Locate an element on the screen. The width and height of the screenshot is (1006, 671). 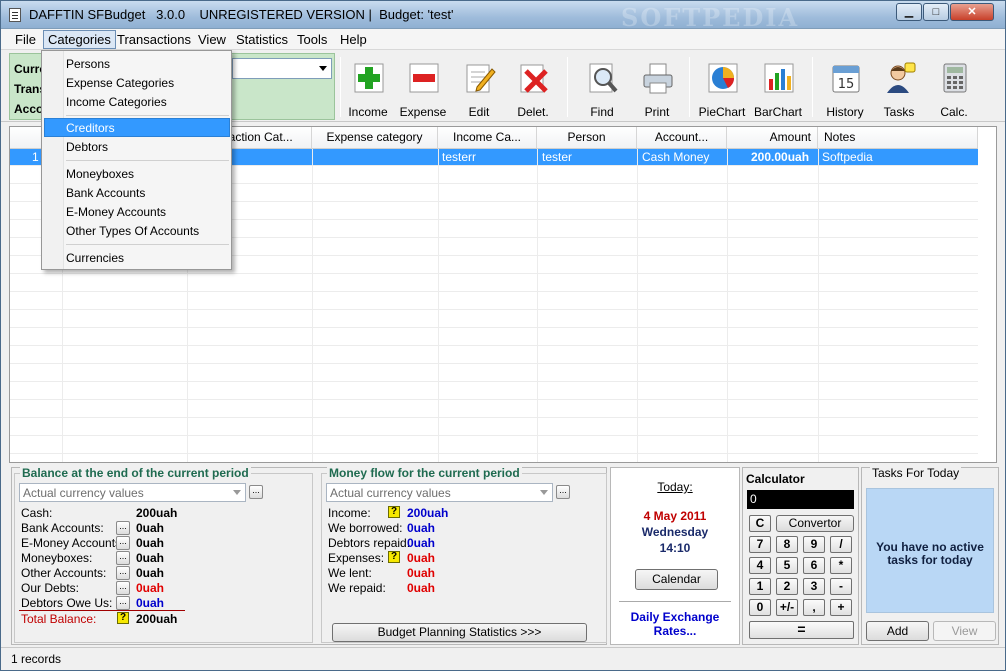
history-button: 15 History is located at coordinates (845, 90).